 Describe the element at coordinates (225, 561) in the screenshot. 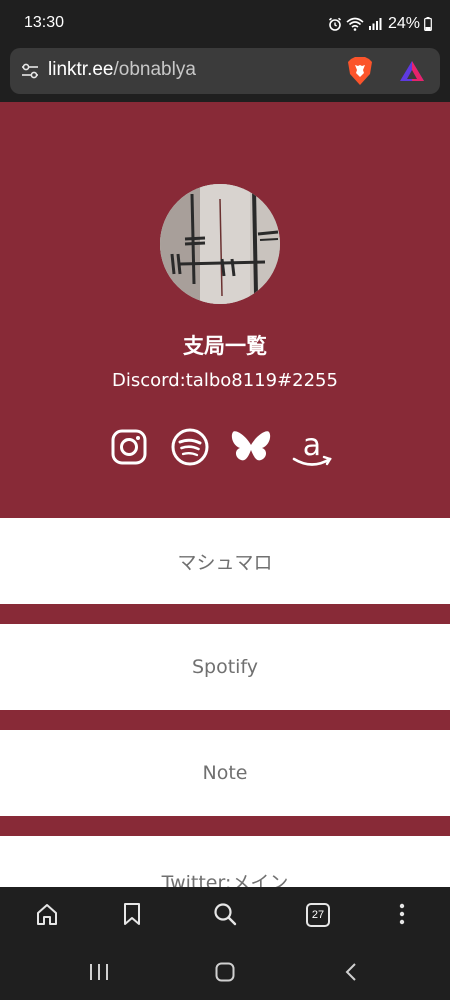

I see `link-button-marshmallow: マシュマロ` at that location.